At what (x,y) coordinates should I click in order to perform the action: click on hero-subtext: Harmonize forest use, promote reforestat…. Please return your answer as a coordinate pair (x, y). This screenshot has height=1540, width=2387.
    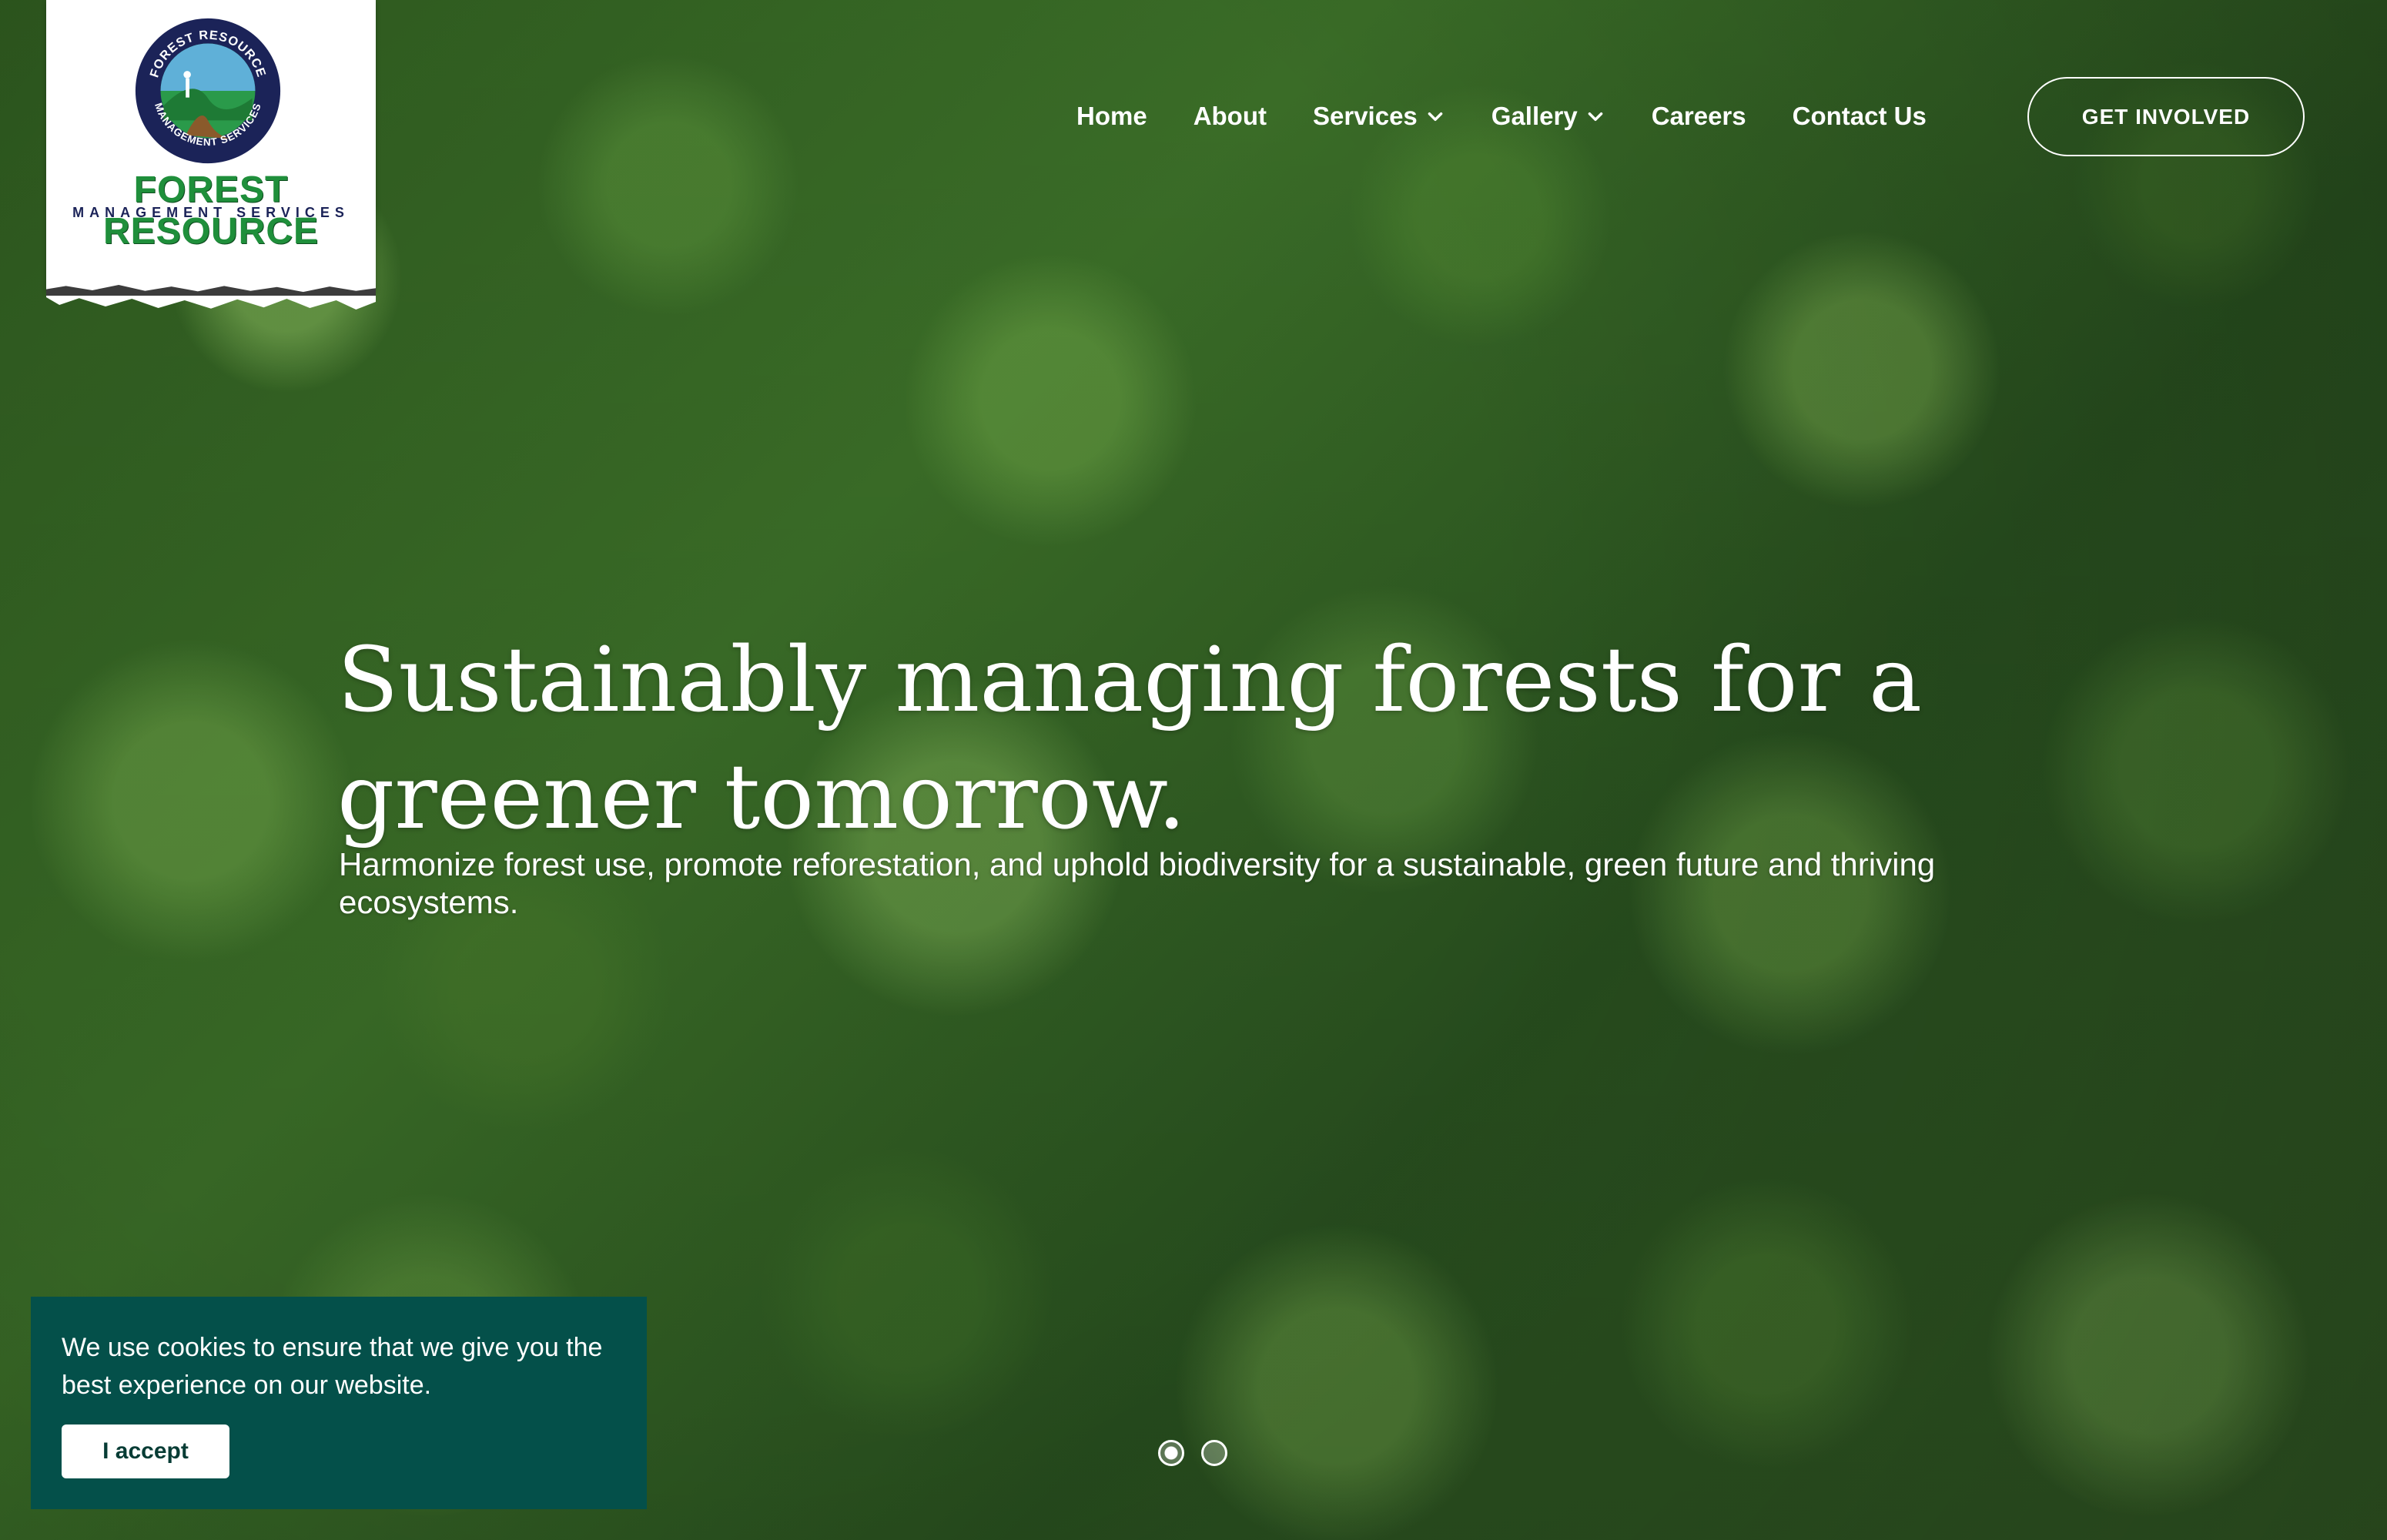
    Looking at the image, I should click on (1137, 883).